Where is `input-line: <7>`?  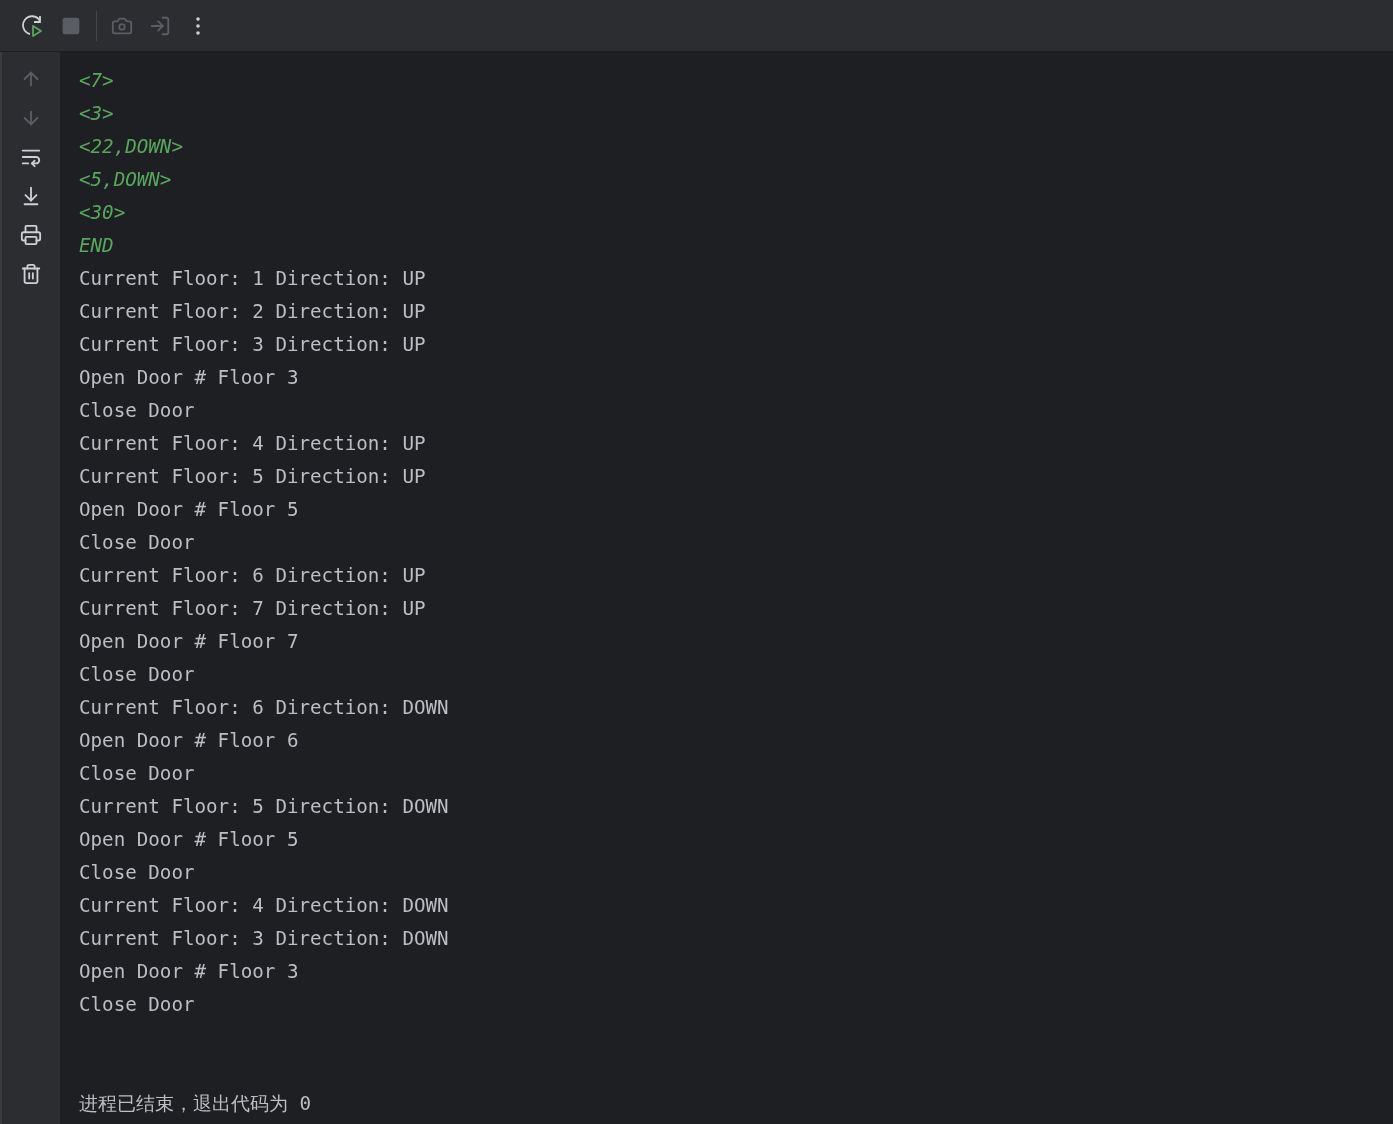 input-line: <7> is located at coordinates (96, 81).